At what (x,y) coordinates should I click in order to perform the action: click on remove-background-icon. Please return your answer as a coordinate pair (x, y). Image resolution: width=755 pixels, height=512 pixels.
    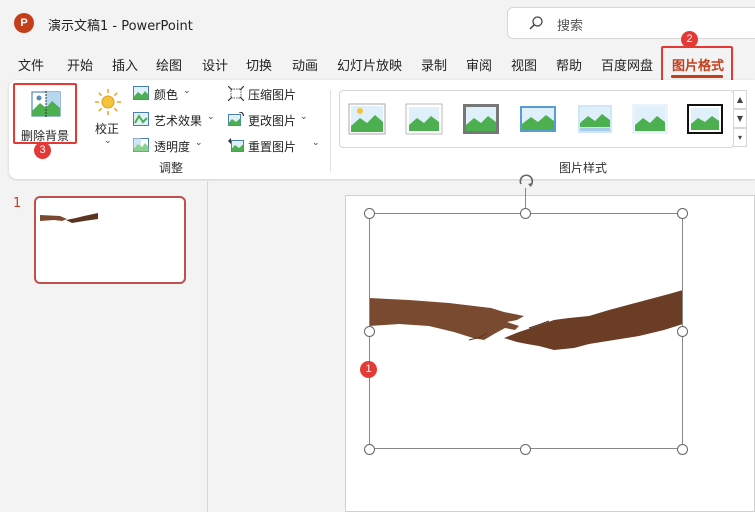
    Looking at the image, I should click on (46, 104).